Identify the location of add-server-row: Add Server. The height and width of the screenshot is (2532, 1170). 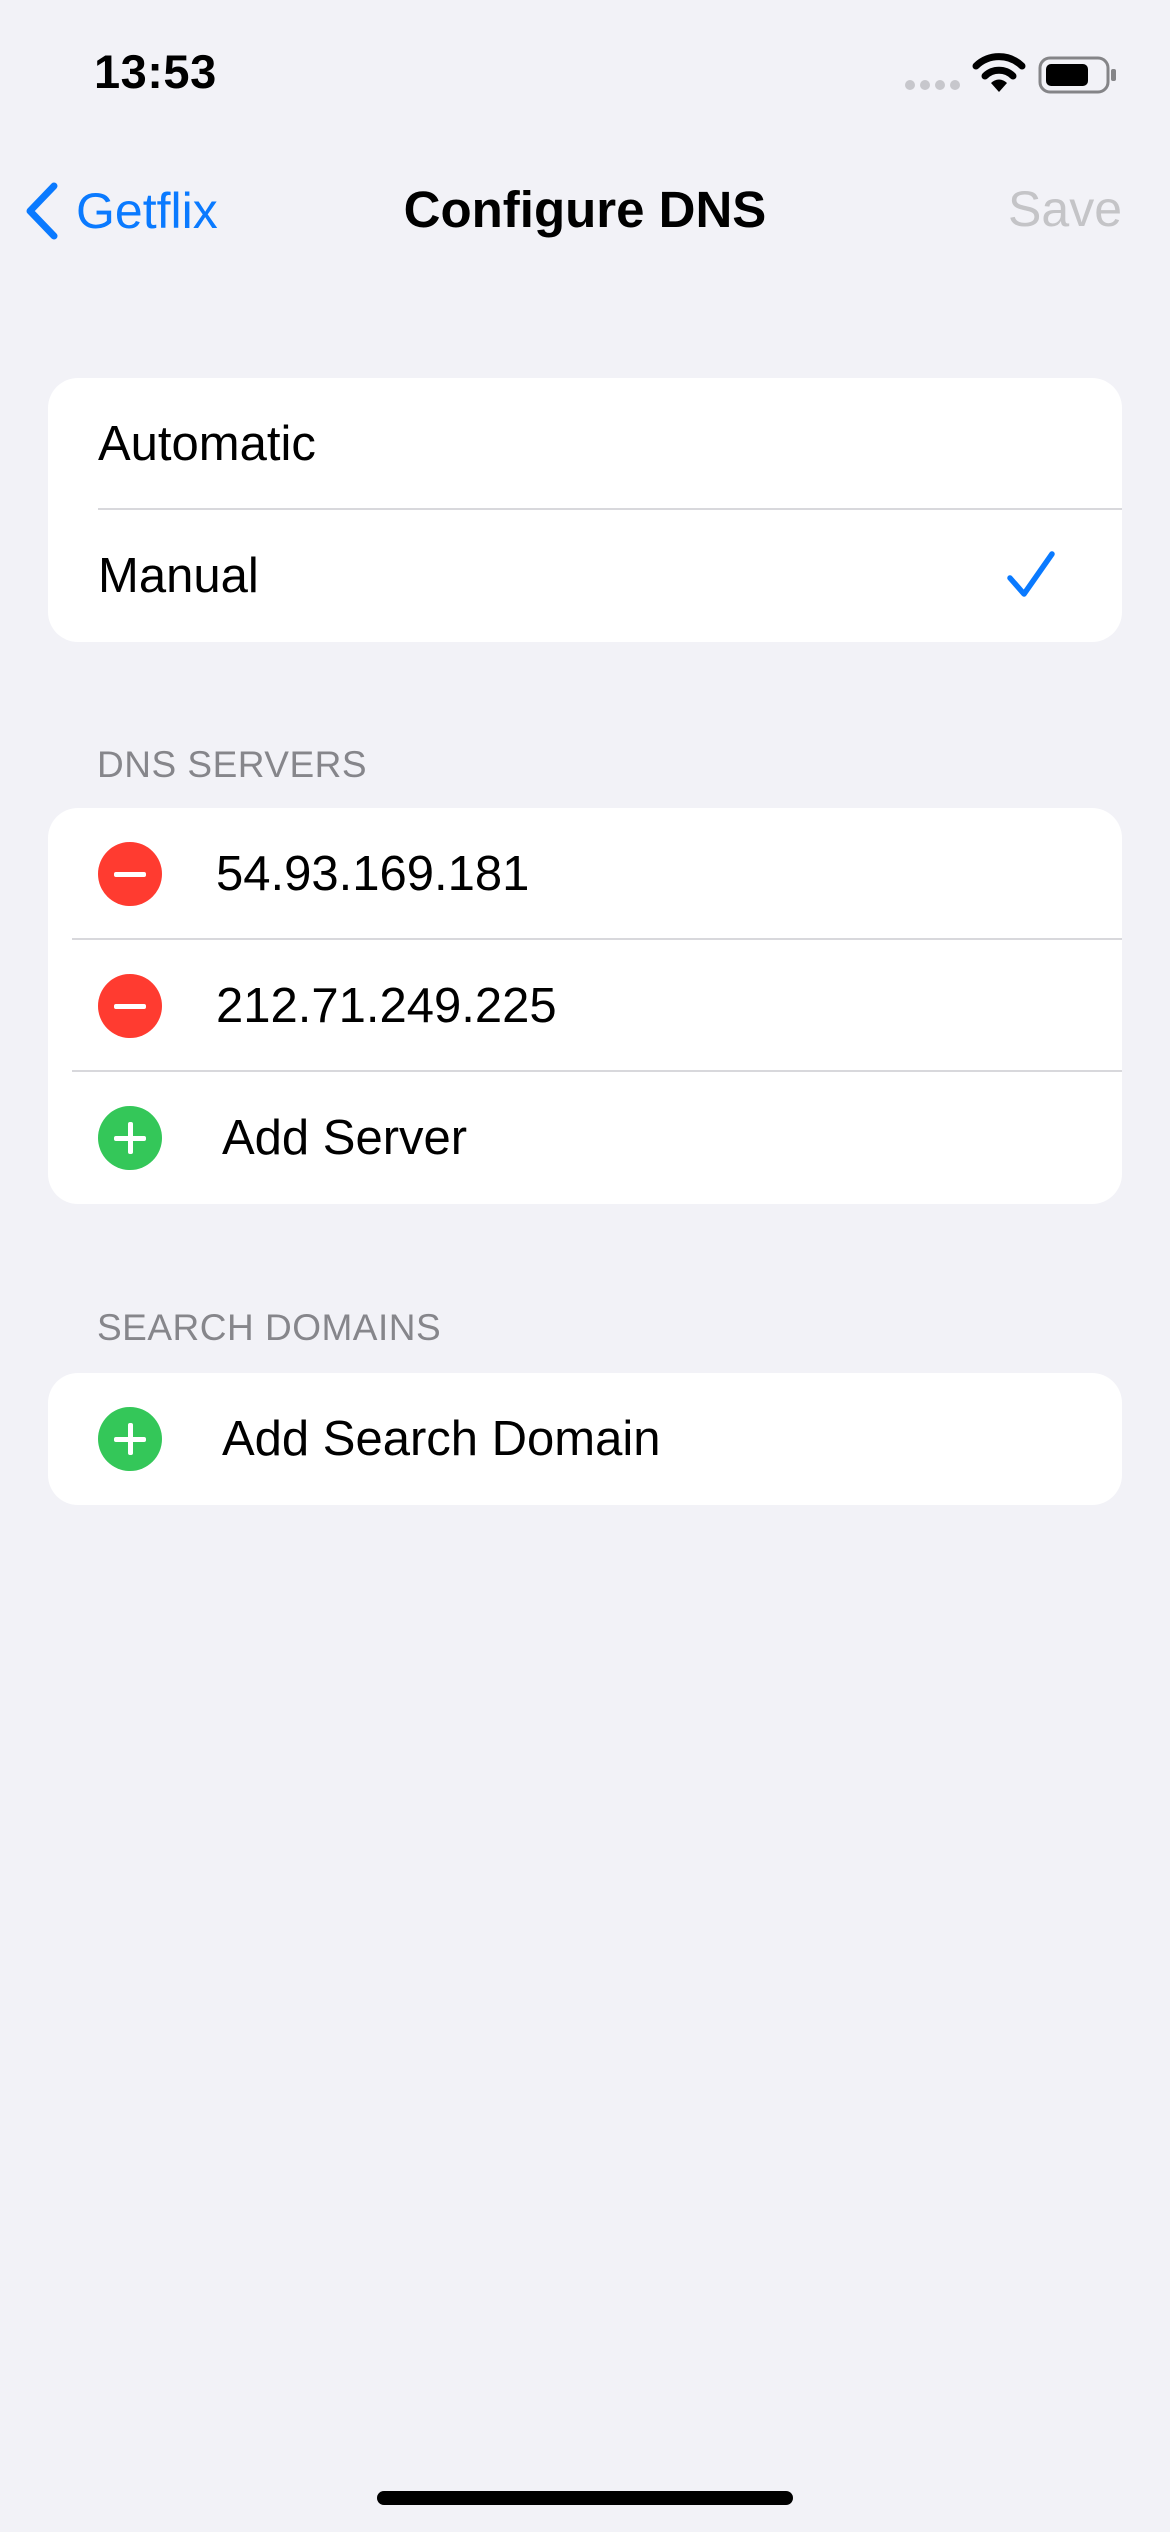
(585, 1138).